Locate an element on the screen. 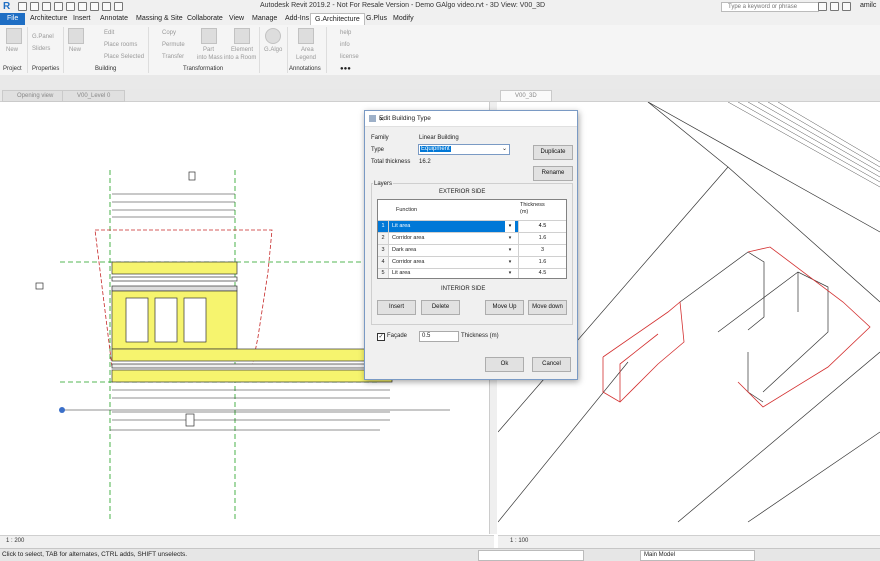  new-building-icon is located at coordinates (76, 36).